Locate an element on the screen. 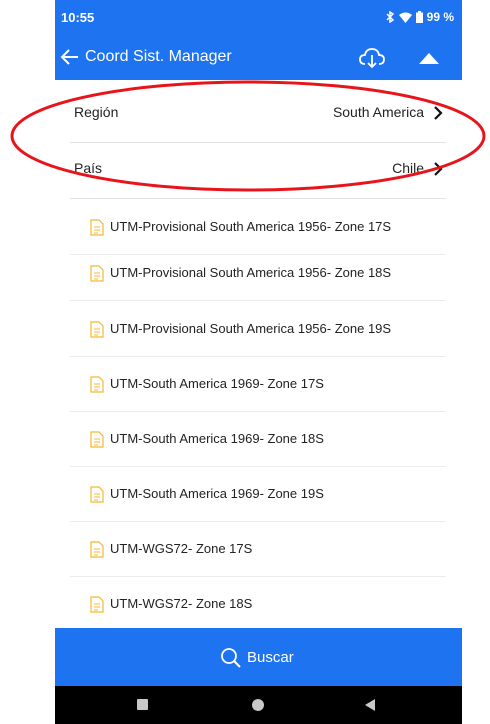 The height and width of the screenshot is (724, 490). list-item: UTM-South America 1969- Zone 19S is located at coordinates (258, 494).